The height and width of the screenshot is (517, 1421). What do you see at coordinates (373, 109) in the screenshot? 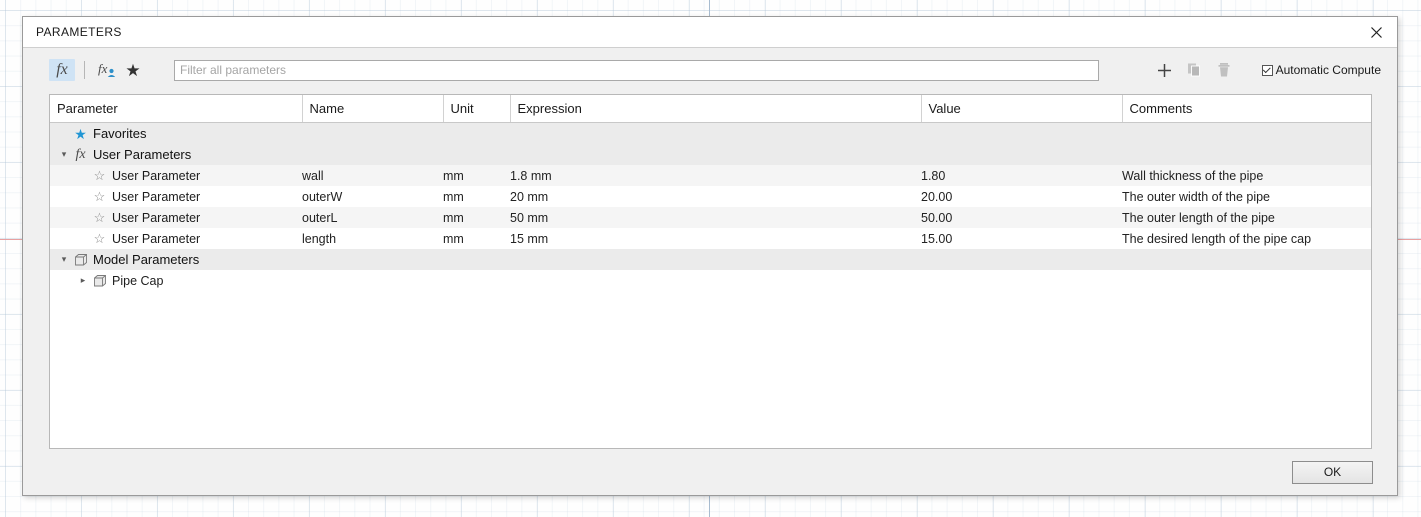
I see `column-header-name: Name` at bounding box center [373, 109].